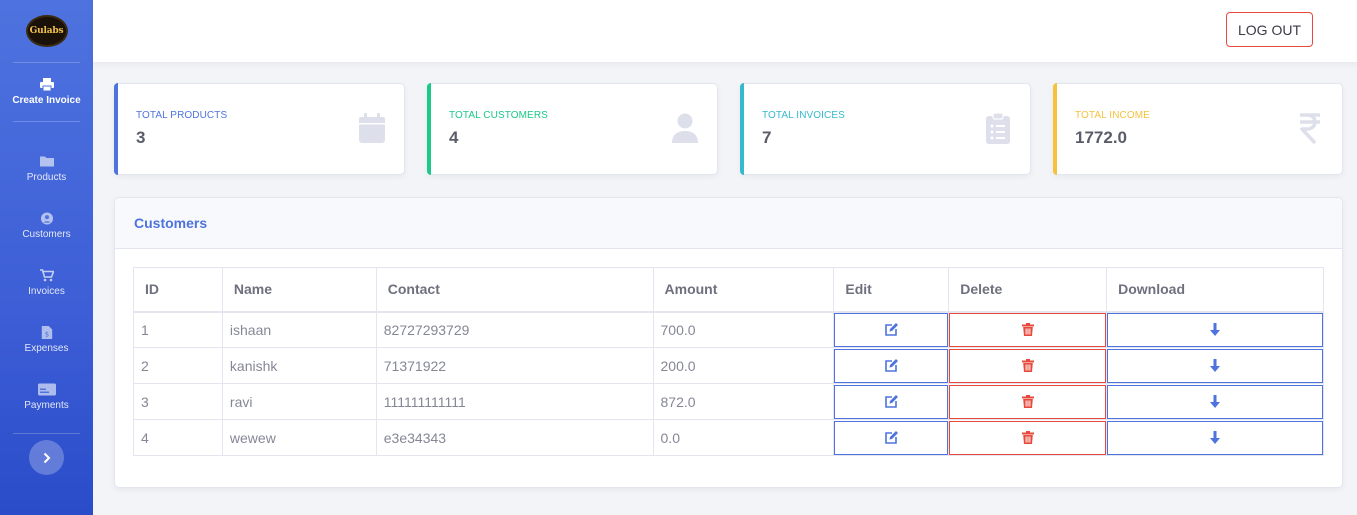 This screenshot has height=515, width=1357. I want to click on user-icon, so click(685, 128).